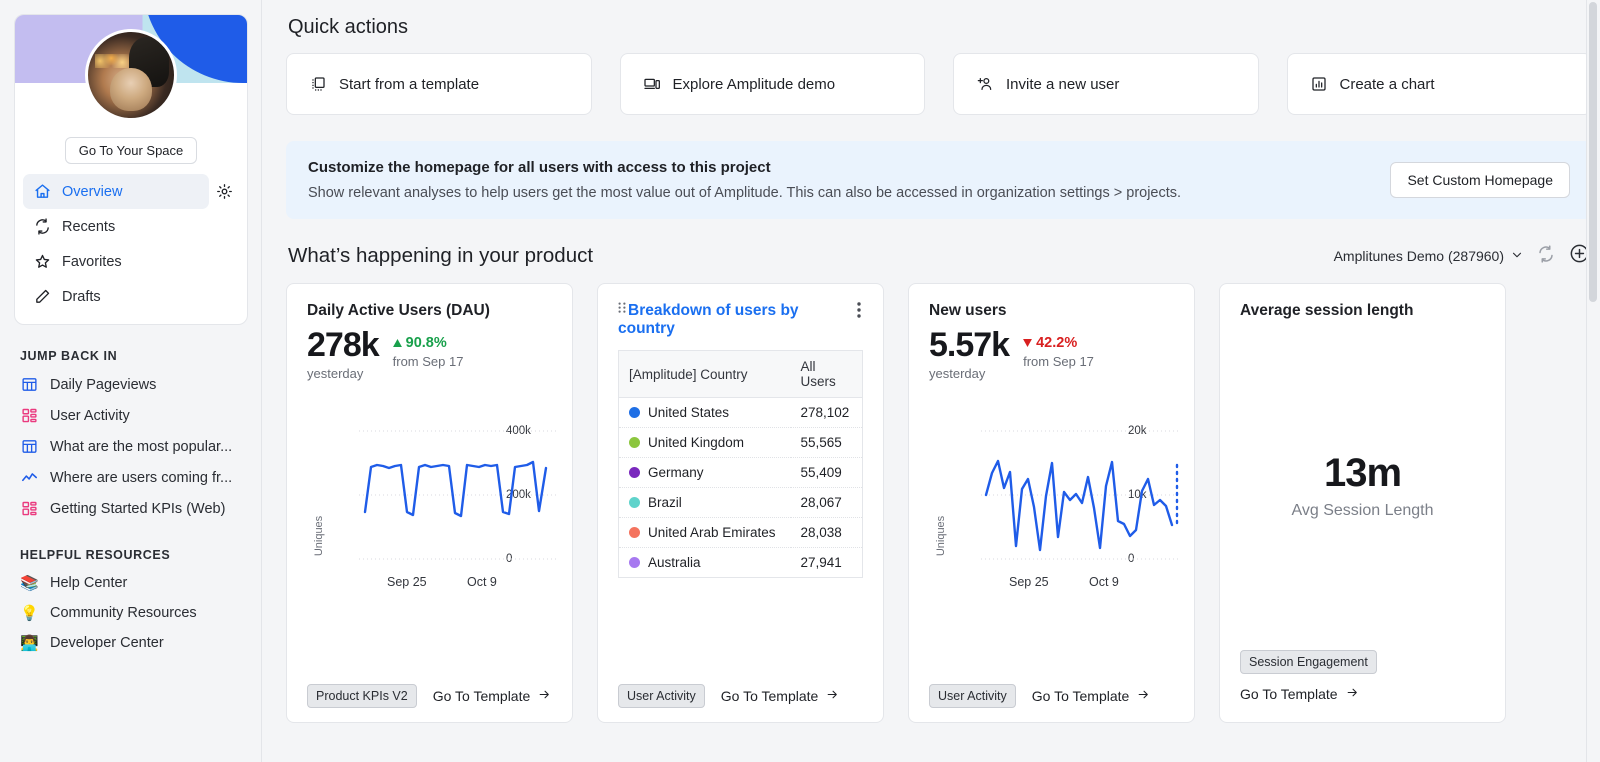 This screenshot has width=1600, height=762. Describe the element at coordinates (138, 508) in the screenshot. I see `jump-item-label: Getting Started KPIs (Web)` at that location.